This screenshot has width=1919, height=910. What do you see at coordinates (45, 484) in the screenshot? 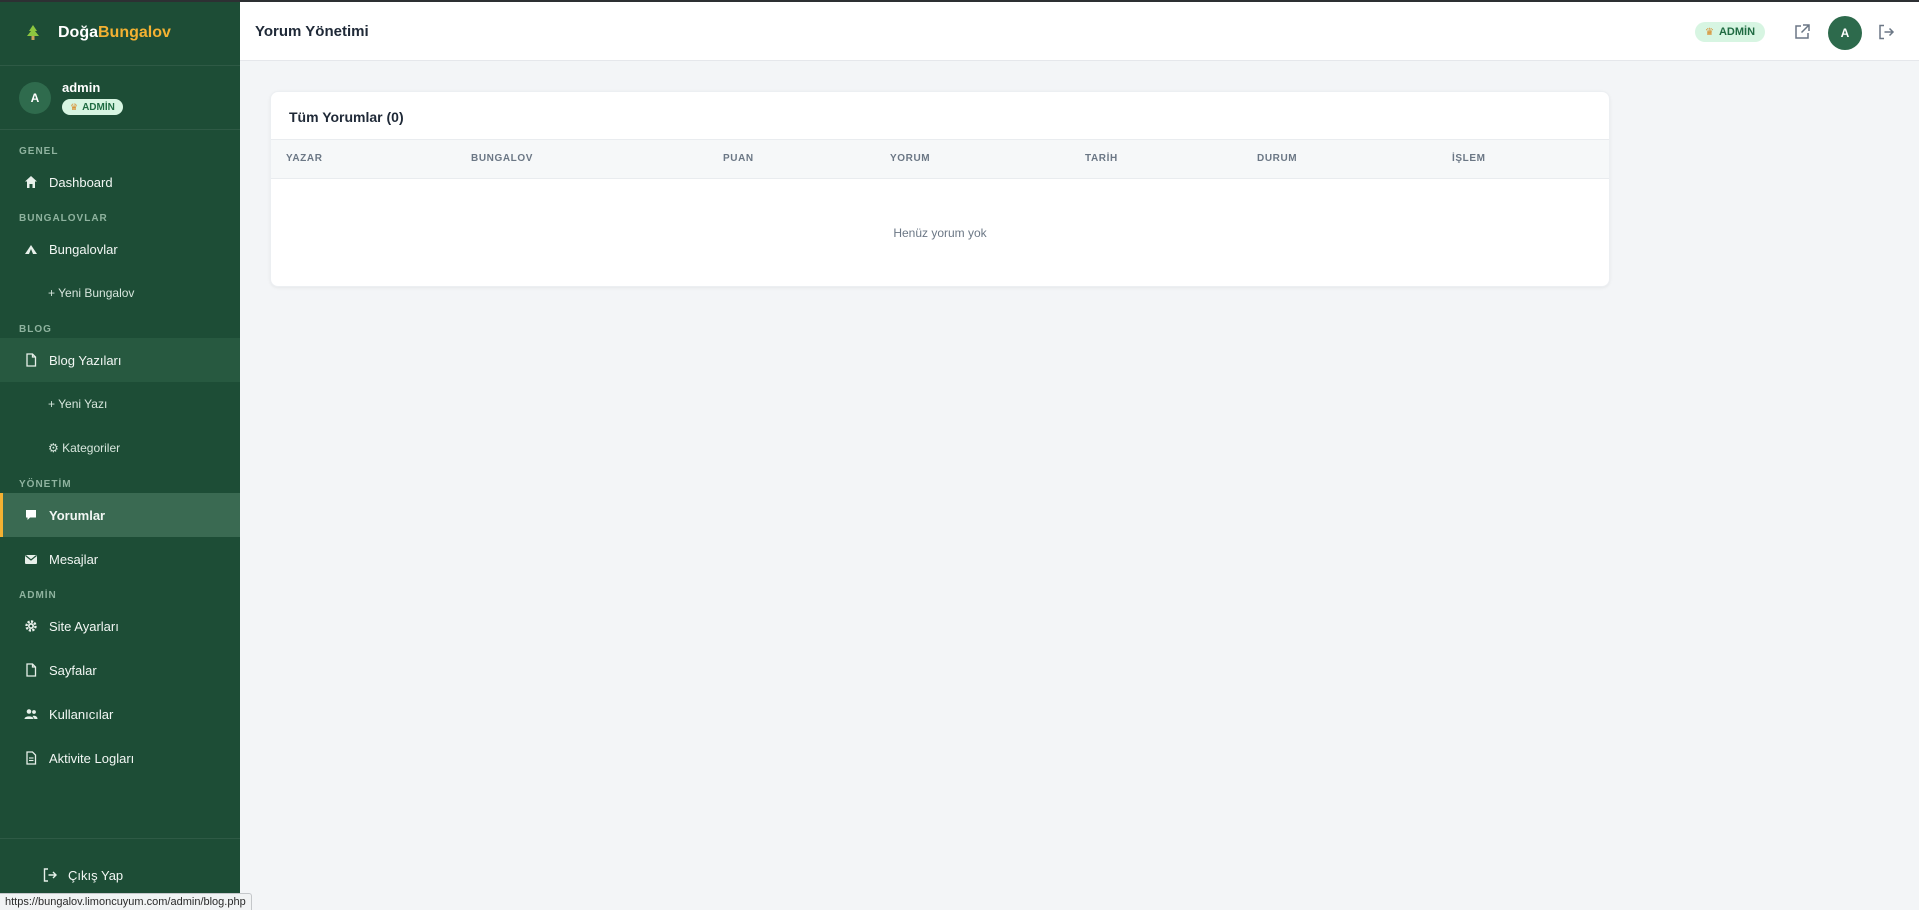
I see `section-label-yonetim: YÖNETİM` at bounding box center [45, 484].